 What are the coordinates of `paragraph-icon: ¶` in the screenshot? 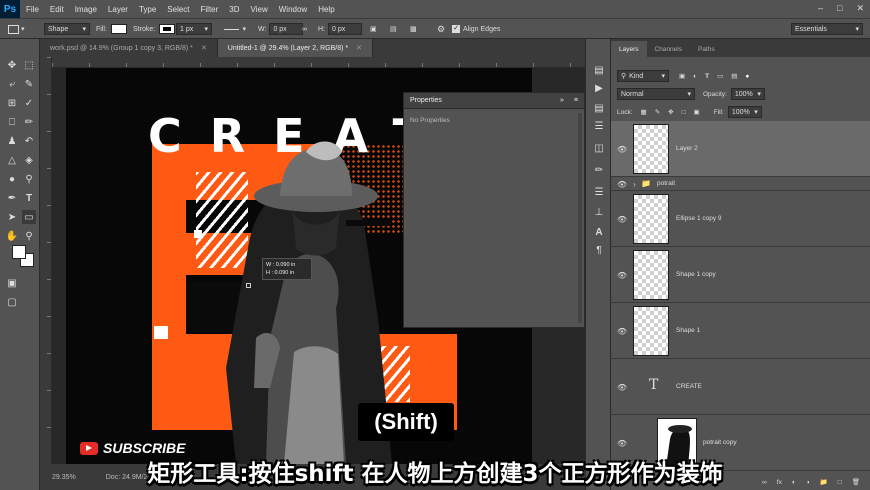 It's located at (599, 250).